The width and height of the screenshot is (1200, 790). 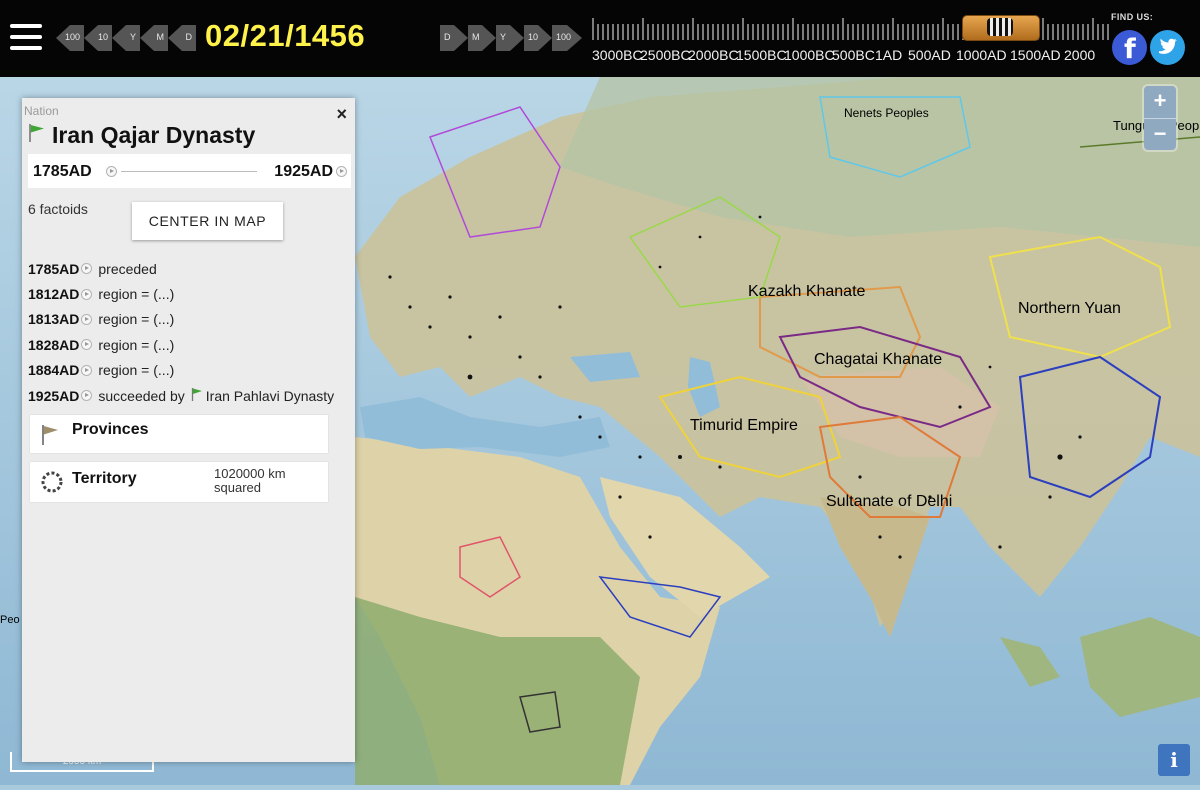 What do you see at coordinates (58, 209) in the screenshot?
I see `factoid-count: 6 factoids` at bounding box center [58, 209].